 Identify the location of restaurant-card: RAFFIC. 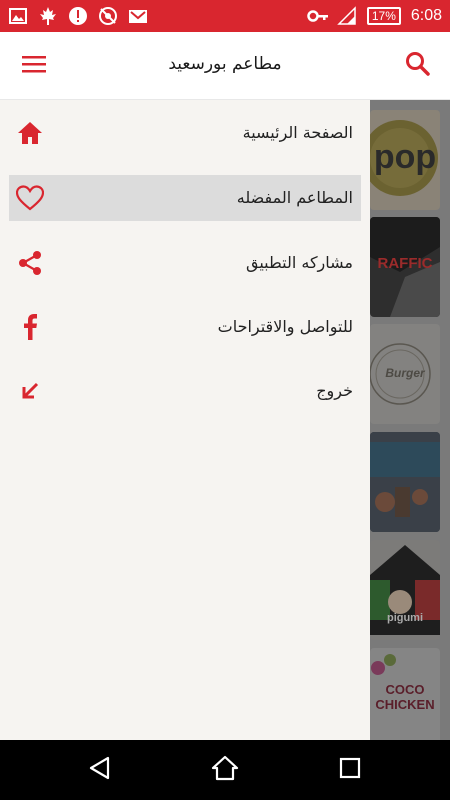
(405, 267).